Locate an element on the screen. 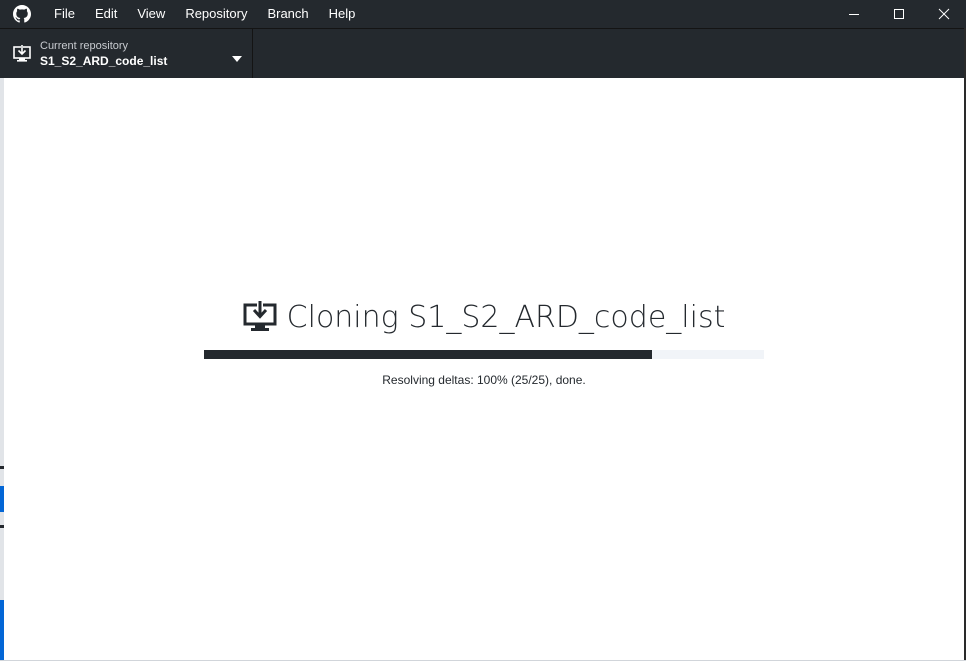 This screenshot has width=966, height=661. maximize-button is located at coordinates (898, 14).